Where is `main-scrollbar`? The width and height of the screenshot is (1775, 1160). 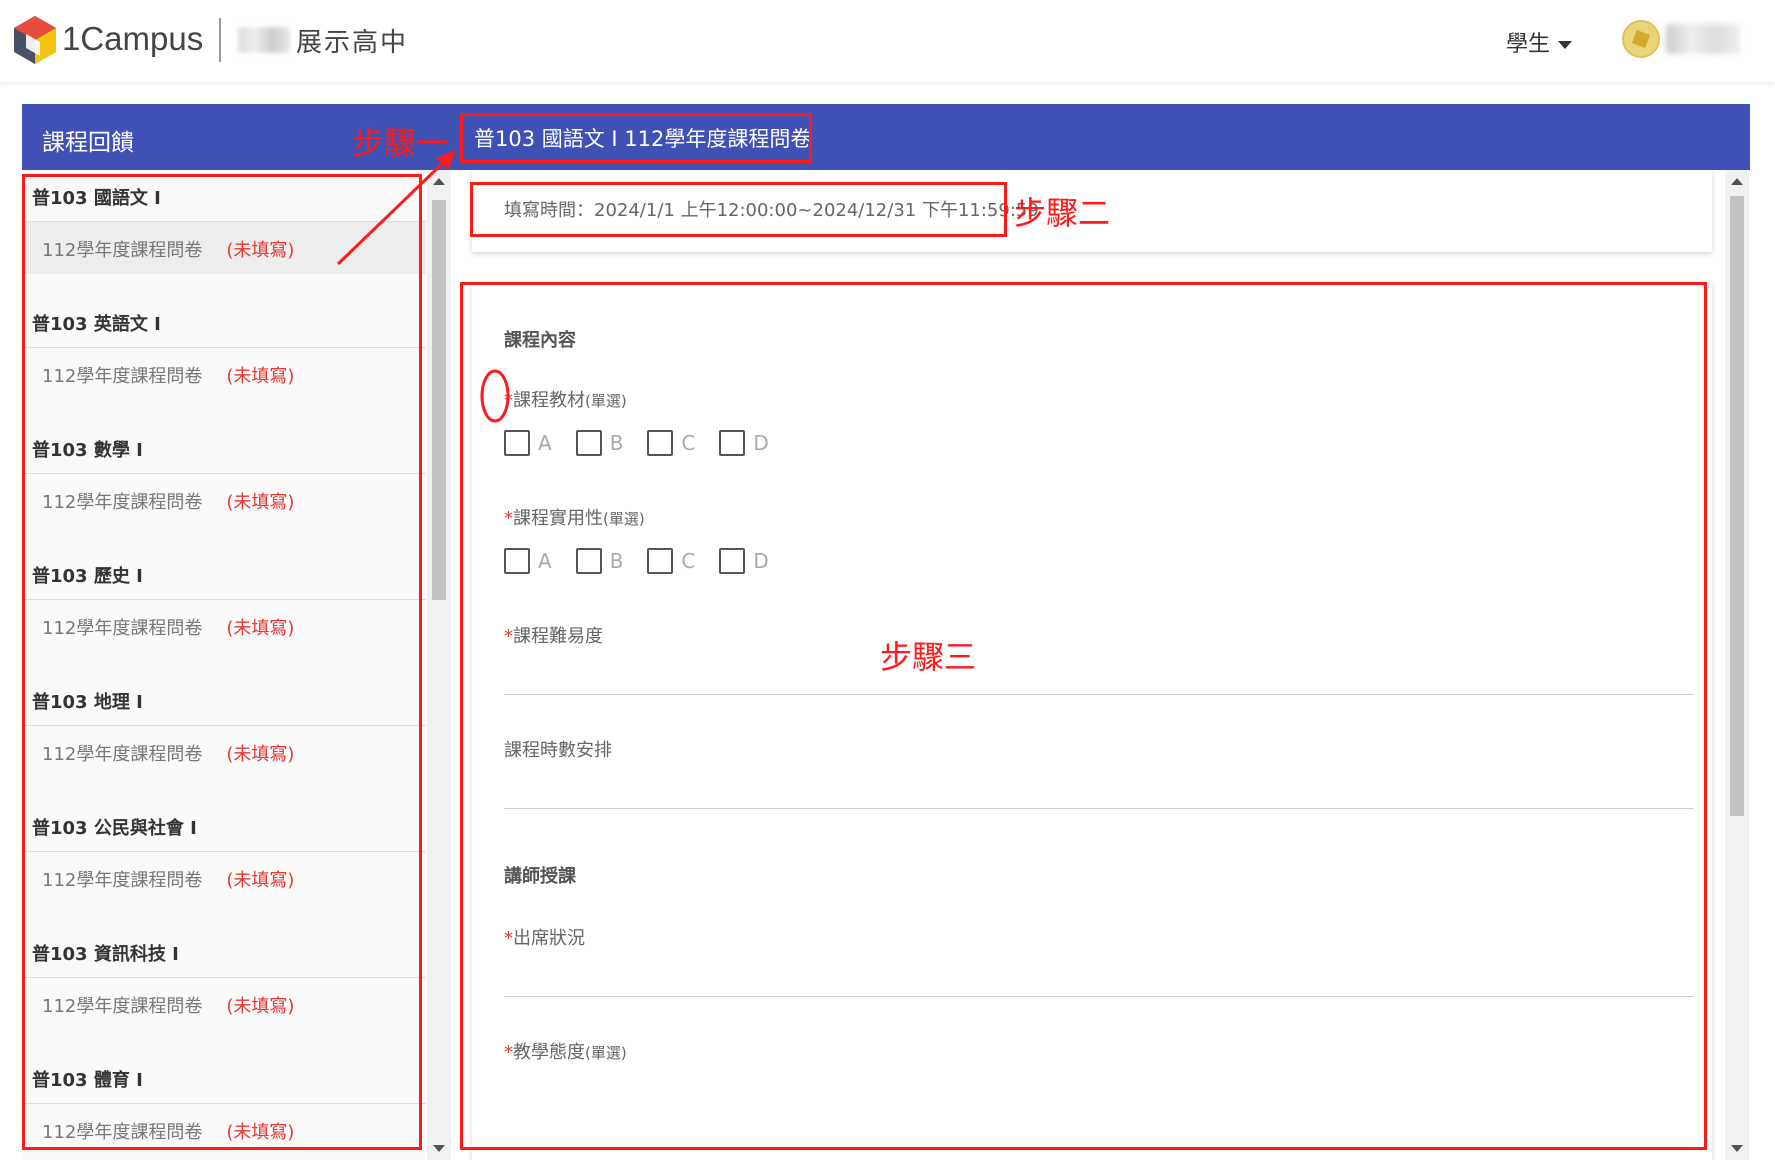 main-scrollbar is located at coordinates (1737, 665).